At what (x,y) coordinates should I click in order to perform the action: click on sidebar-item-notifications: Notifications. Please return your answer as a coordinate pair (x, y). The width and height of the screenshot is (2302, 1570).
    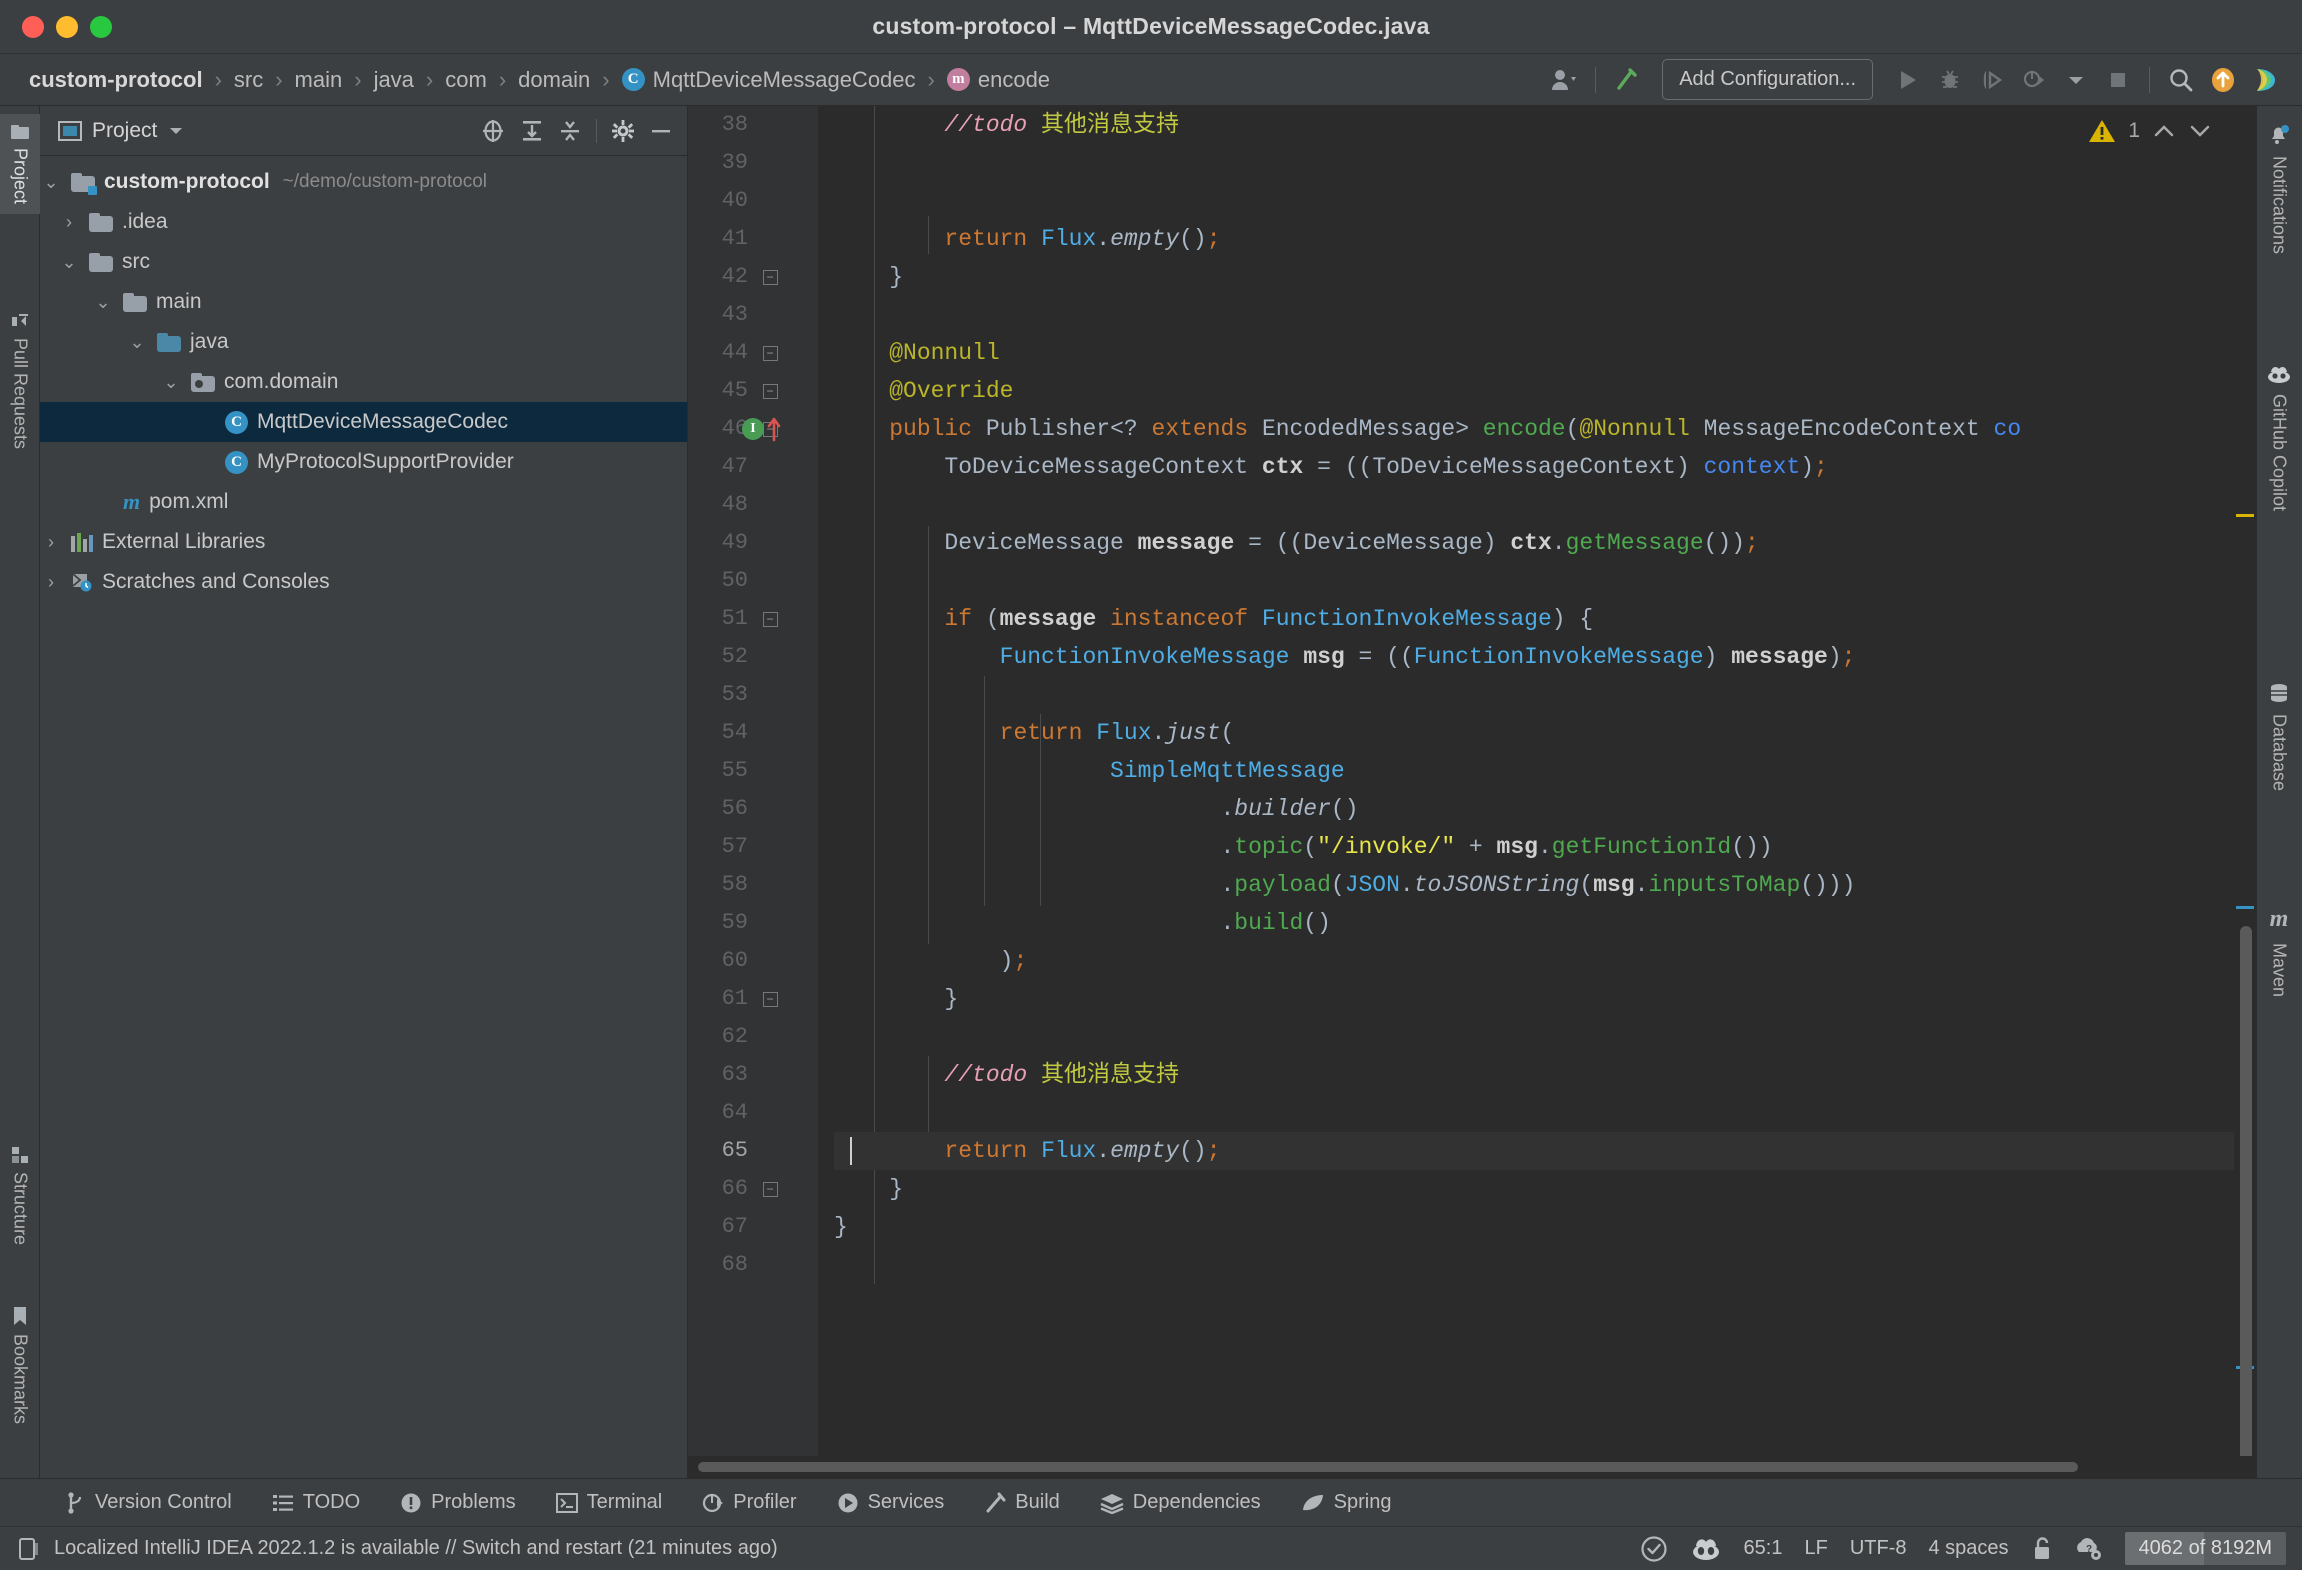
    Looking at the image, I should click on (2279, 189).